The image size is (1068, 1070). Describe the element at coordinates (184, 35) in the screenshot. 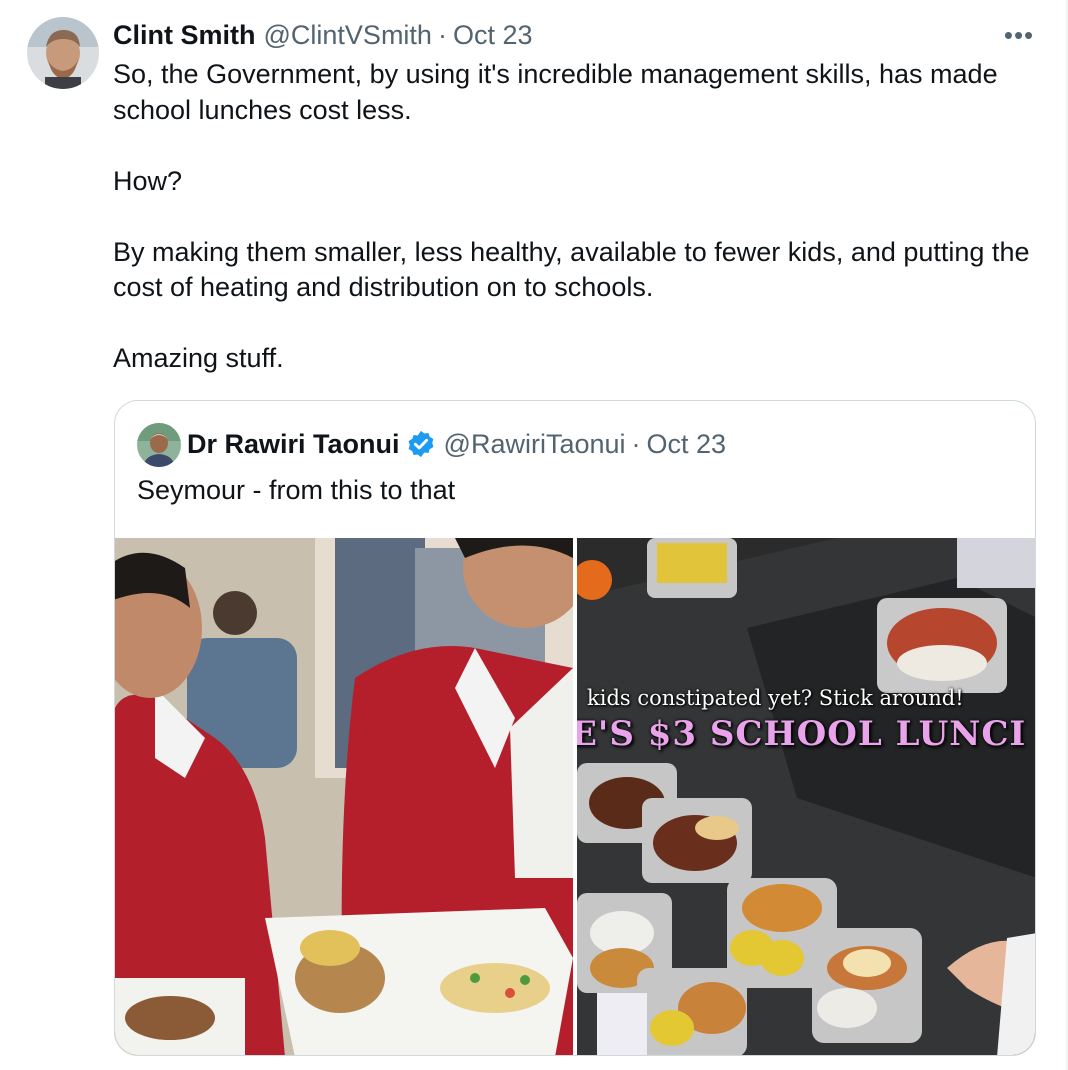

I see `author-name: Clint Smith` at that location.